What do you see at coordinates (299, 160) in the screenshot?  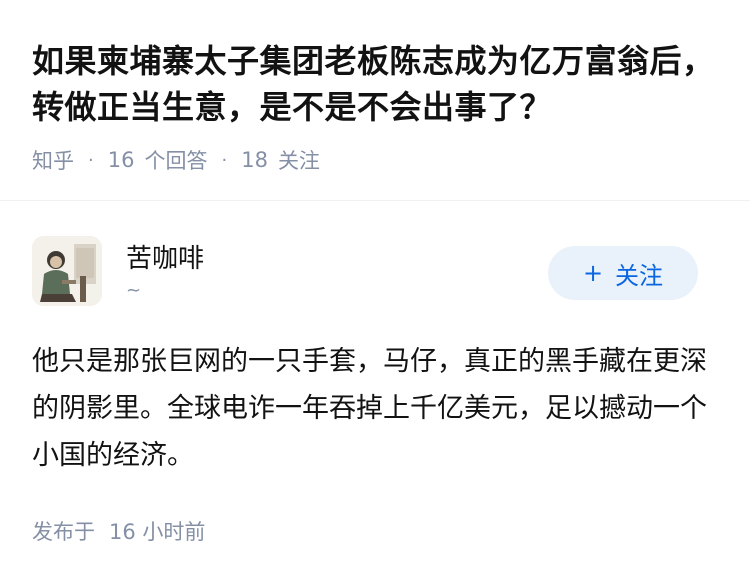 I see `followers-label: 关注` at bounding box center [299, 160].